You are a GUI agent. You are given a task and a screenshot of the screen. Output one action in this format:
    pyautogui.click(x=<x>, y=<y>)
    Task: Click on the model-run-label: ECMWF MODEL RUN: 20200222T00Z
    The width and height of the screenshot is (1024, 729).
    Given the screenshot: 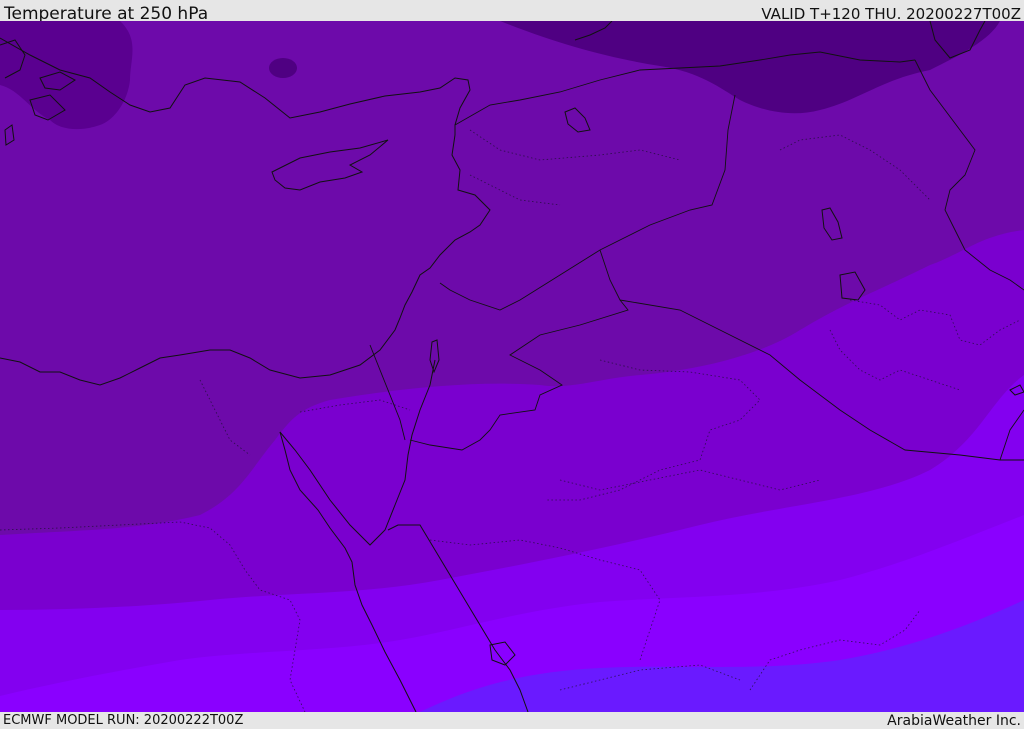 What is the action you would take?
    pyautogui.click(x=123, y=720)
    